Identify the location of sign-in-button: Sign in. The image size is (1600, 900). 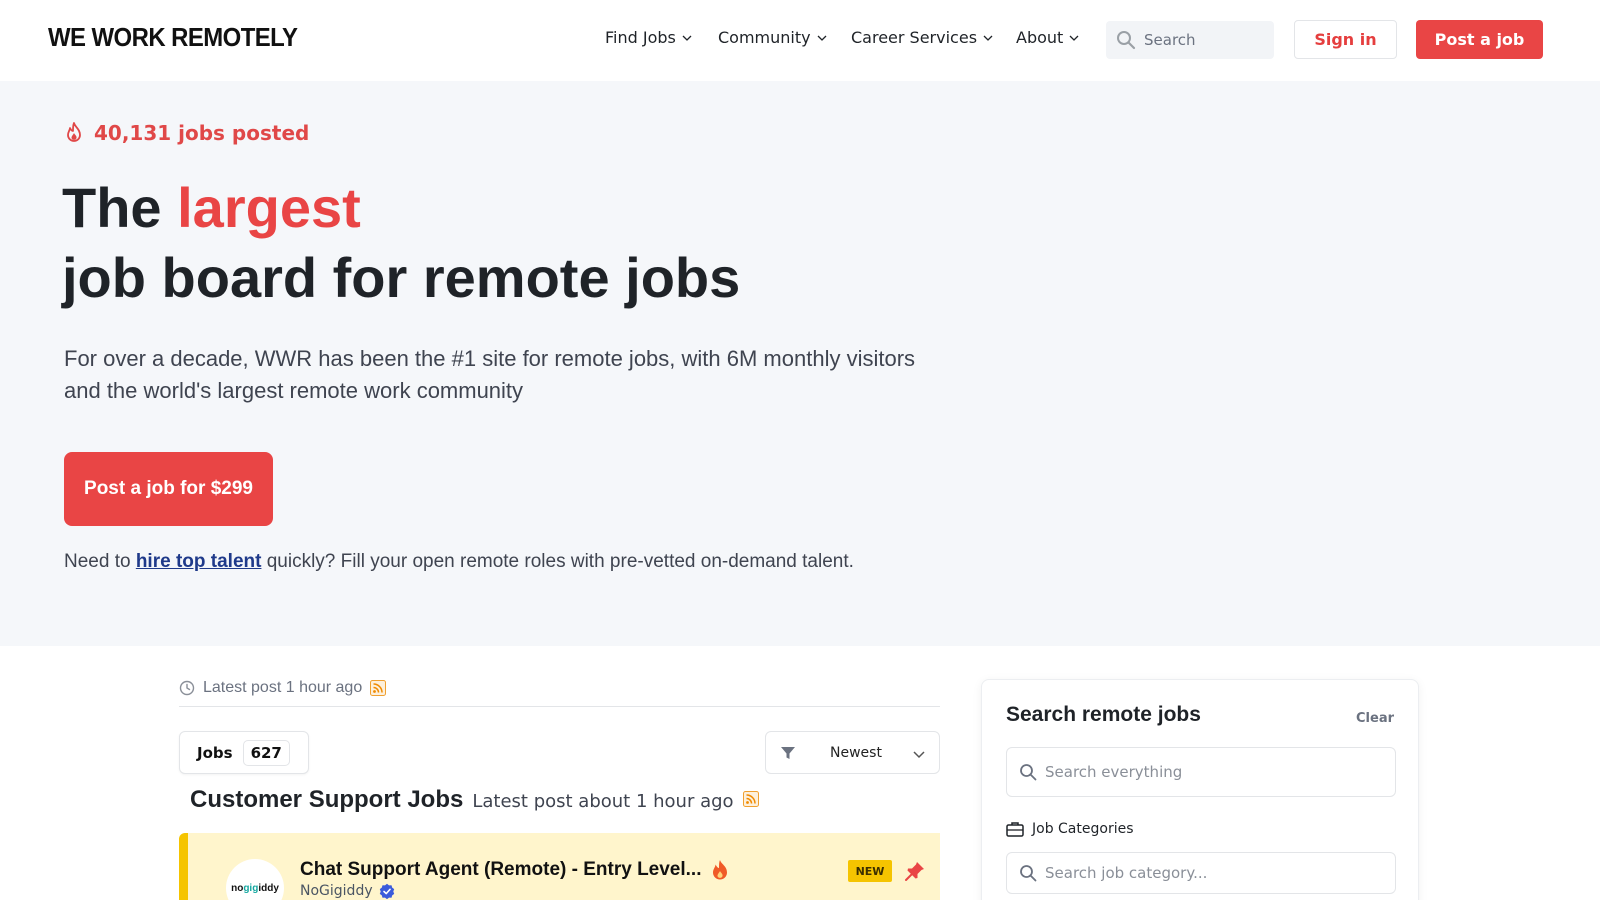
(1345, 39).